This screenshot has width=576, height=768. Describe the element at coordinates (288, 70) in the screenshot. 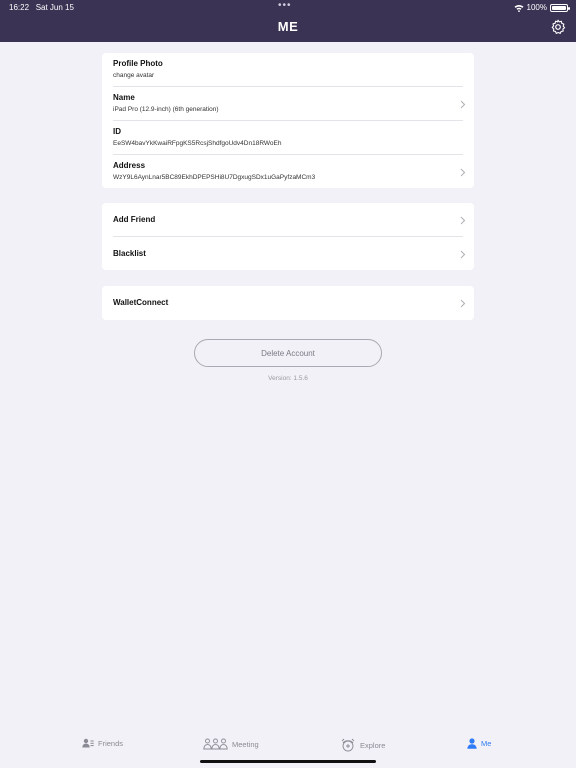

I see `profile-photo-row: Profile Photo change avatar` at that location.